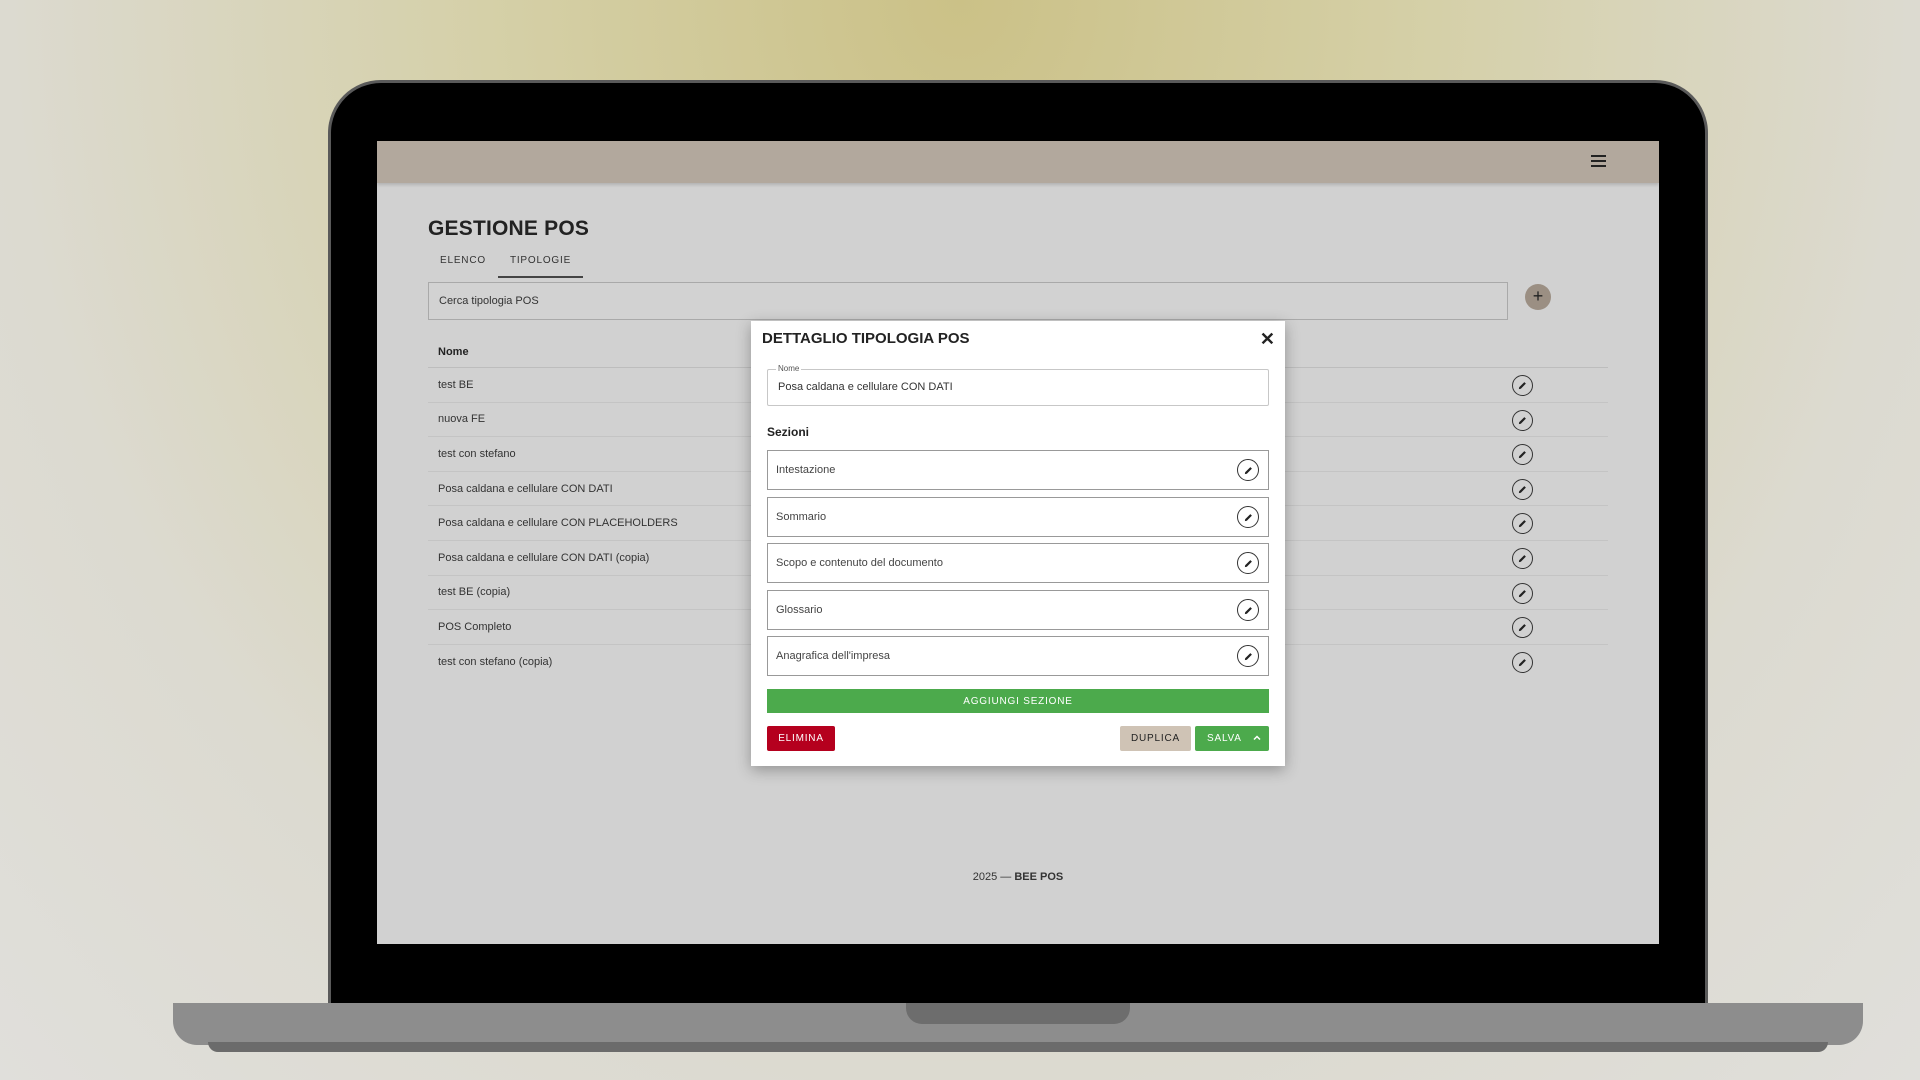 The height and width of the screenshot is (1080, 1920). Describe the element at coordinates (540, 263) in the screenshot. I see `tab-tipologie: TIPOLOGIE` at that location.